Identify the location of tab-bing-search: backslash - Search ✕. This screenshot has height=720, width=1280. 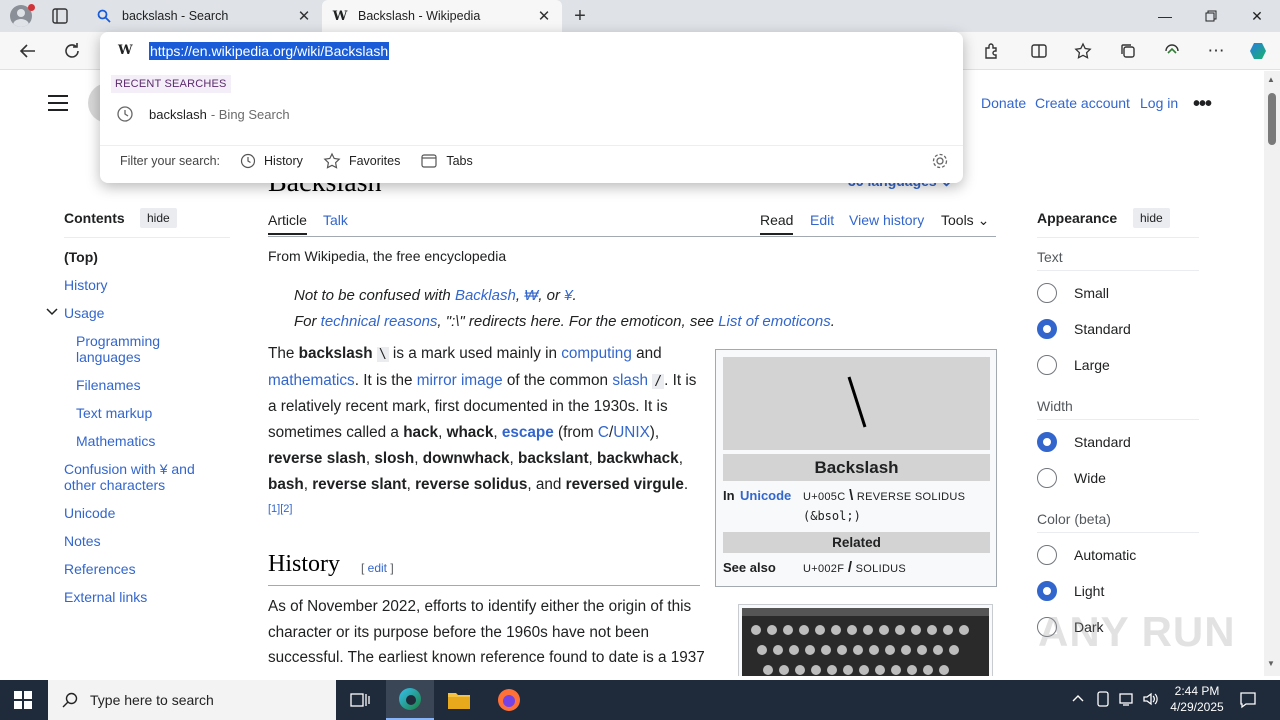
(204, 16).